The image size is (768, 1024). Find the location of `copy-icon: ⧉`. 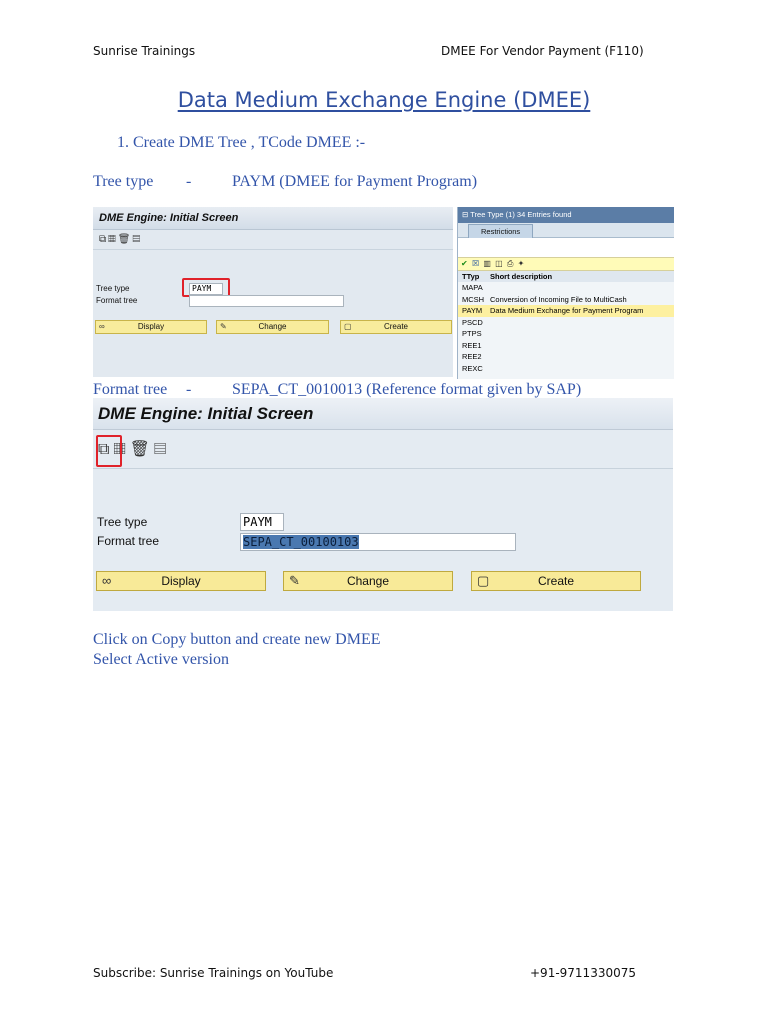

copy-icon: ⧉ is located at coordinates (103, 239).